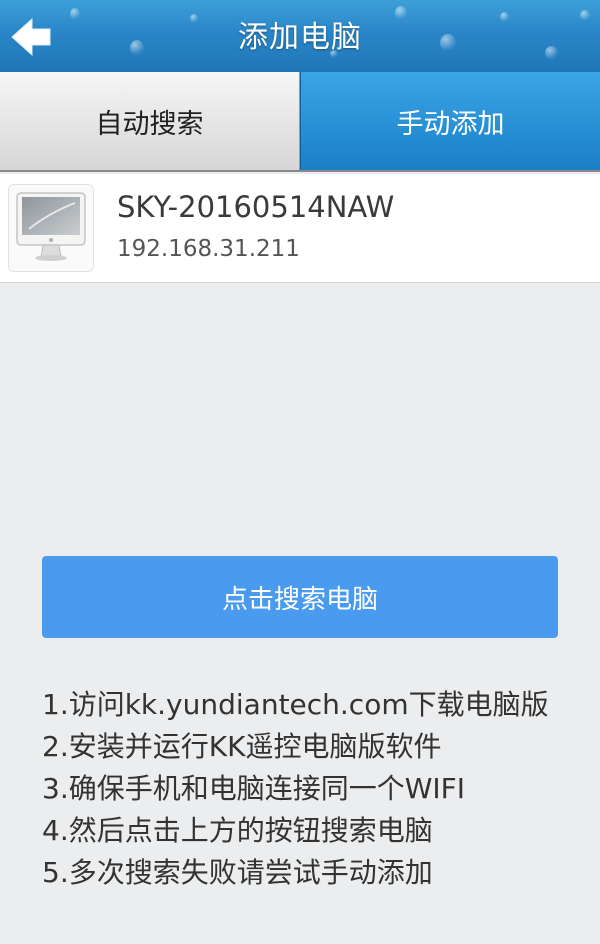 This screenshot has height=944, width=600. I want to click on computer-monitor-icon, so click(51, 226).